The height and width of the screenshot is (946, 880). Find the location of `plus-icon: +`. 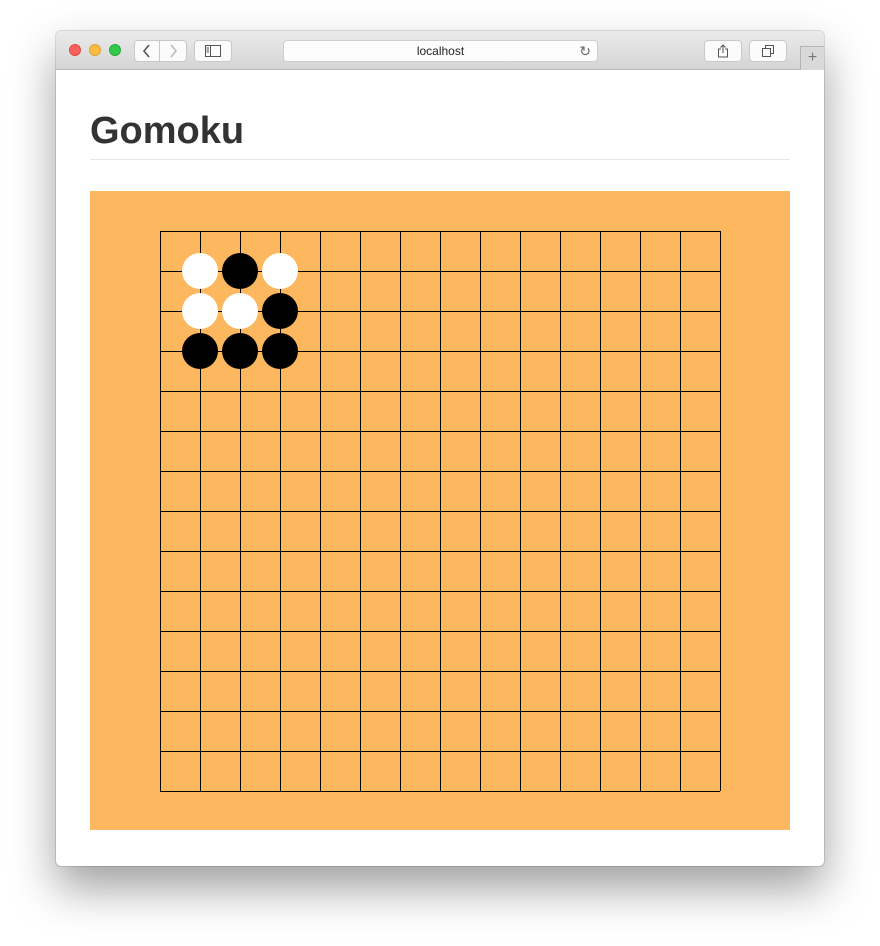

plus-icon: + is located at coordinates (812, 57).